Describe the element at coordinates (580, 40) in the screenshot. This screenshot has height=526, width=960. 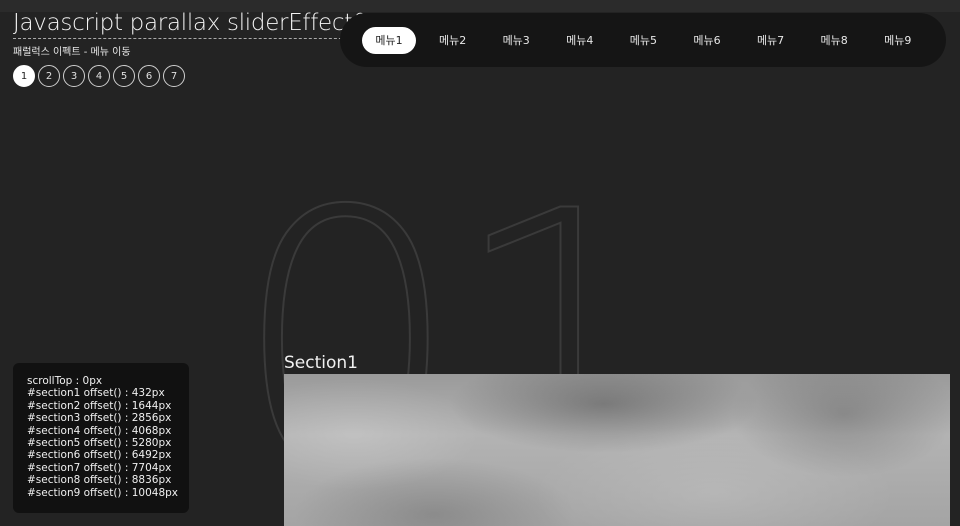
I see `nav-item-menu4: 메뉴4` at that location.